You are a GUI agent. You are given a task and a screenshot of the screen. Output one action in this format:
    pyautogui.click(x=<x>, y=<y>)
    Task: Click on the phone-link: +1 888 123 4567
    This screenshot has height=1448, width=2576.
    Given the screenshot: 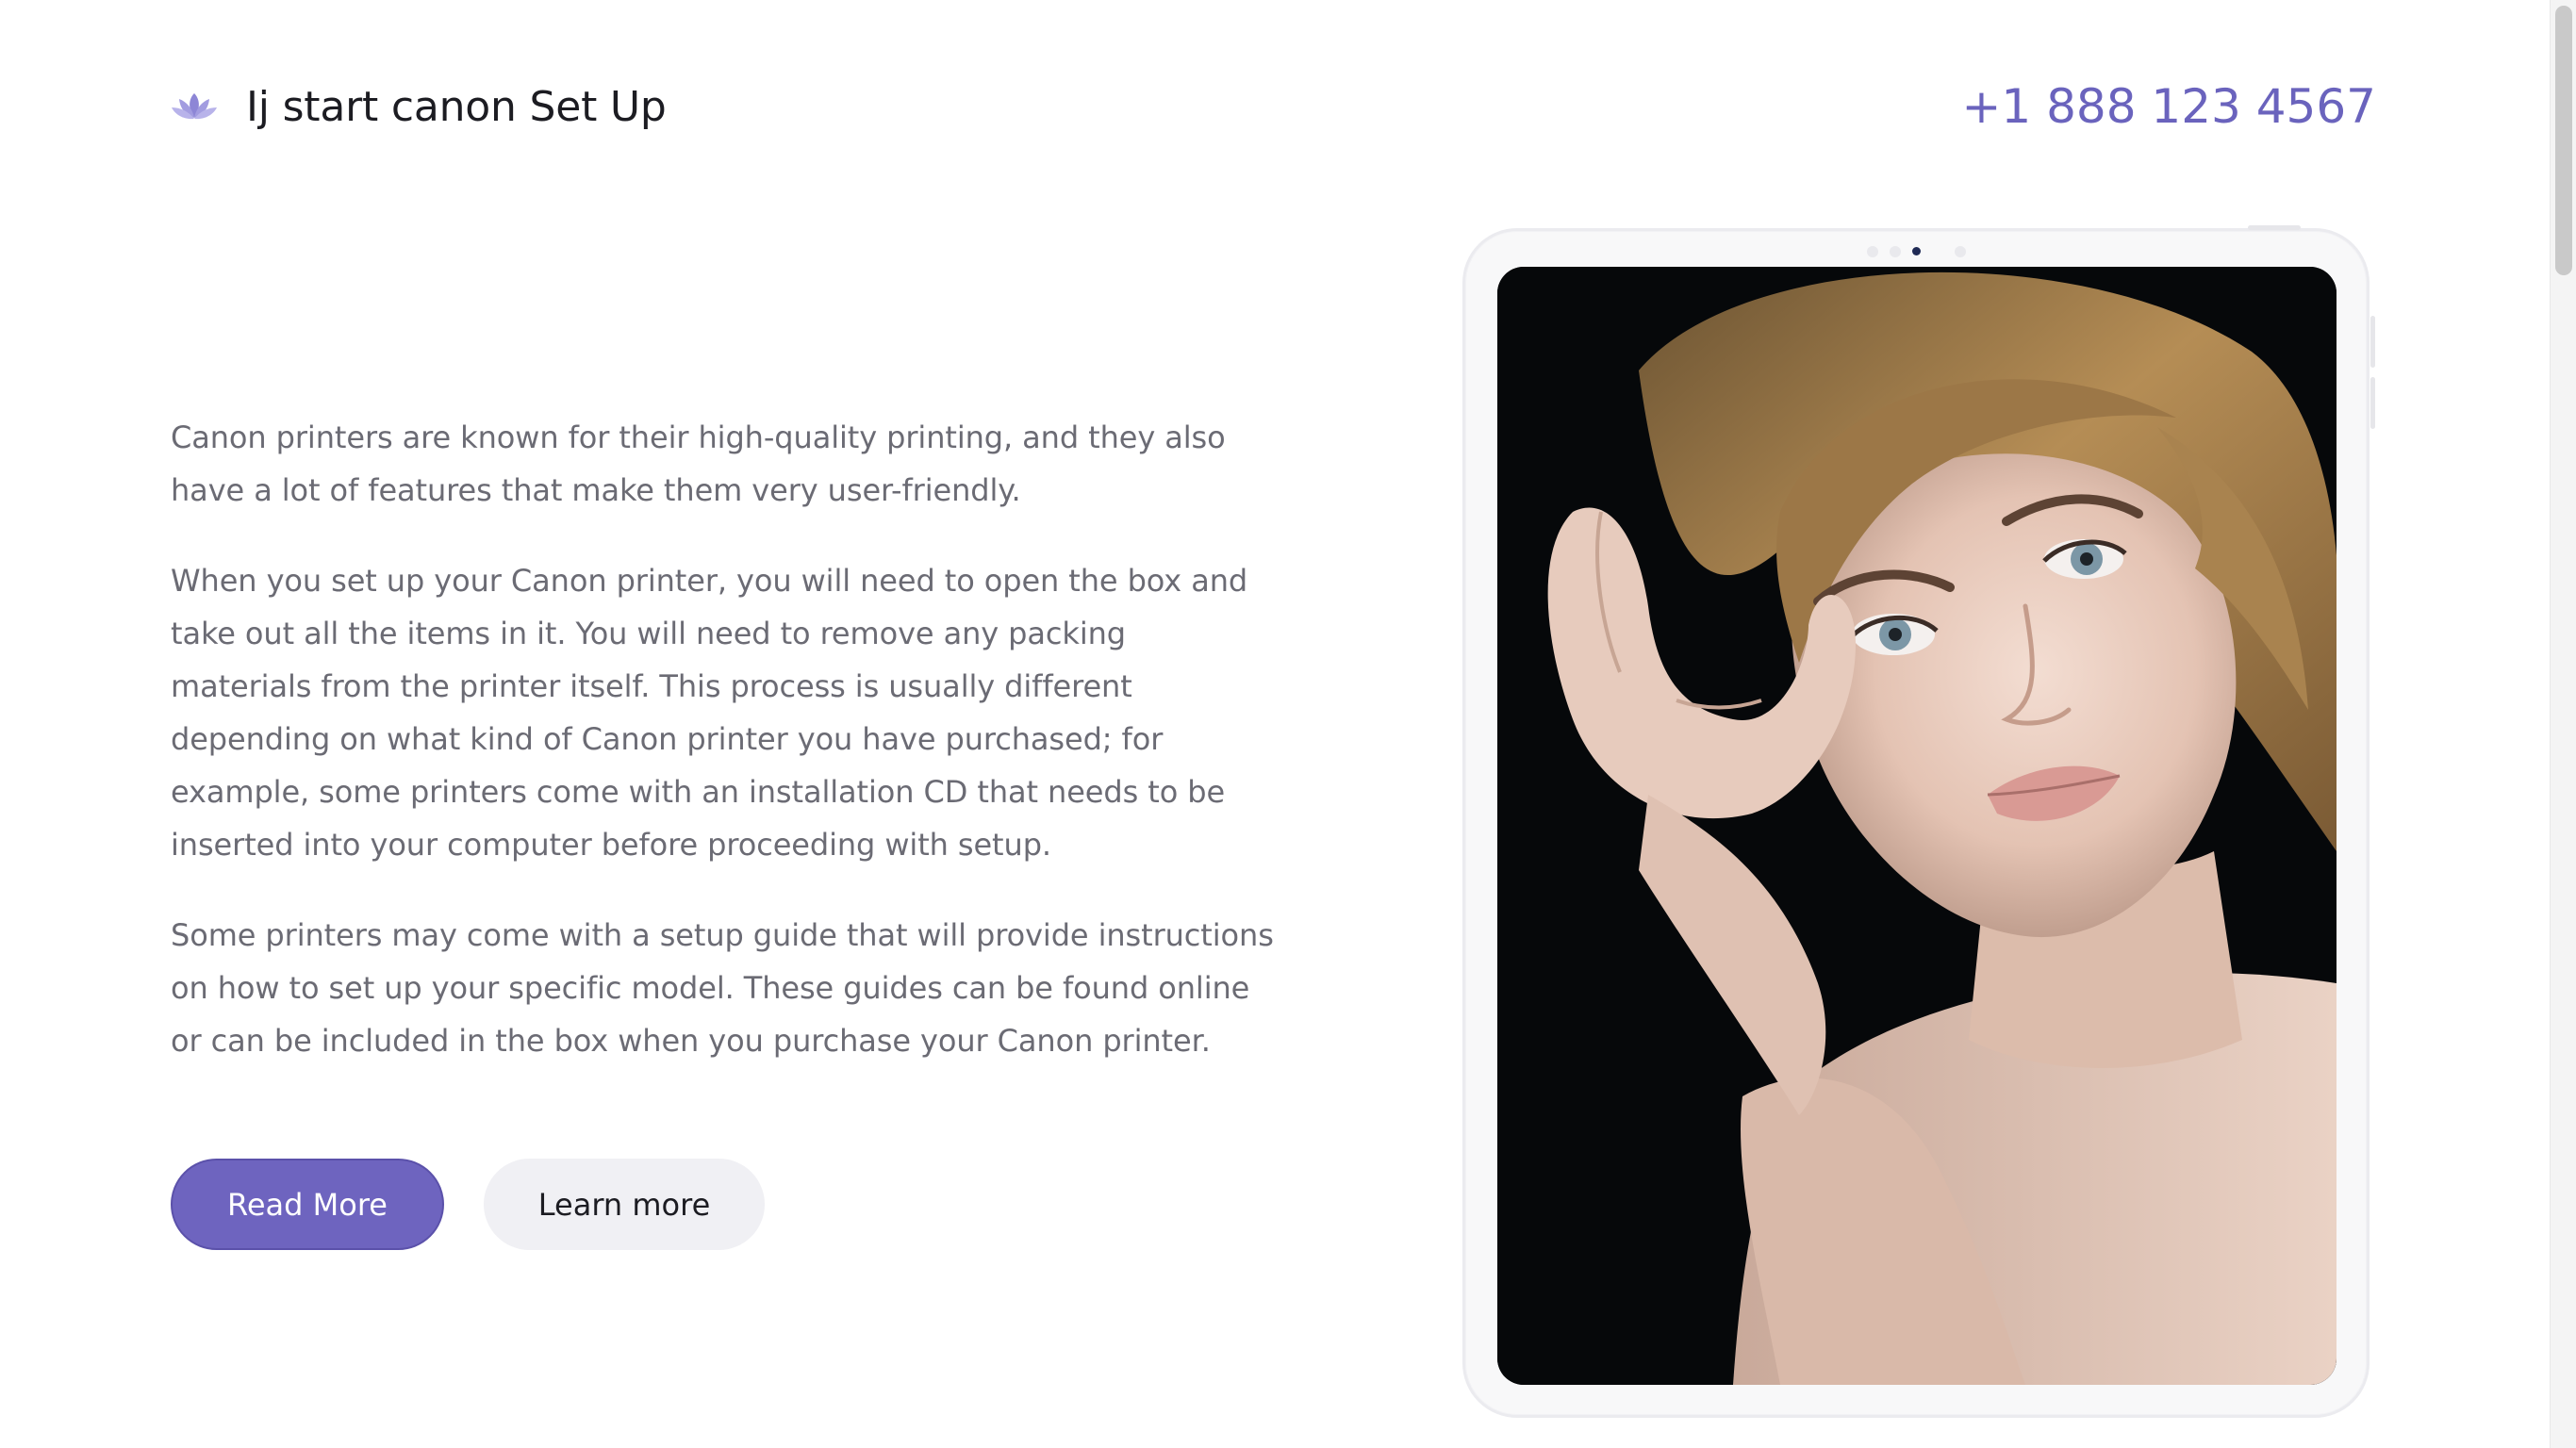 What is the action you would take?
    pyautogui.click(x=2168, y=107)
    